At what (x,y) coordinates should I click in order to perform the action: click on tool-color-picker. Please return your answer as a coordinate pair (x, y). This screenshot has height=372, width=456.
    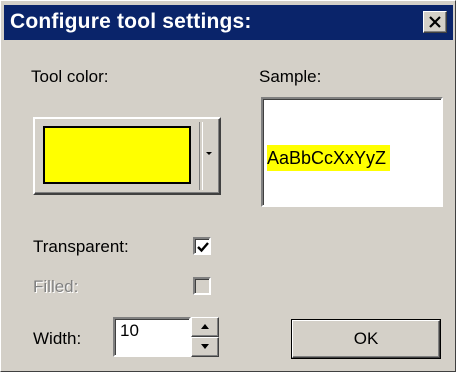
    Looking at the image, I should click on (127, 156).